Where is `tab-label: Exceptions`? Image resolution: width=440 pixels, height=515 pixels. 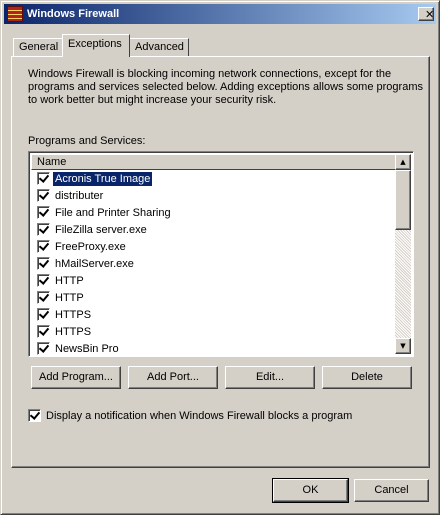 tab-label: Exceptions is located at coordinates (95, 44).